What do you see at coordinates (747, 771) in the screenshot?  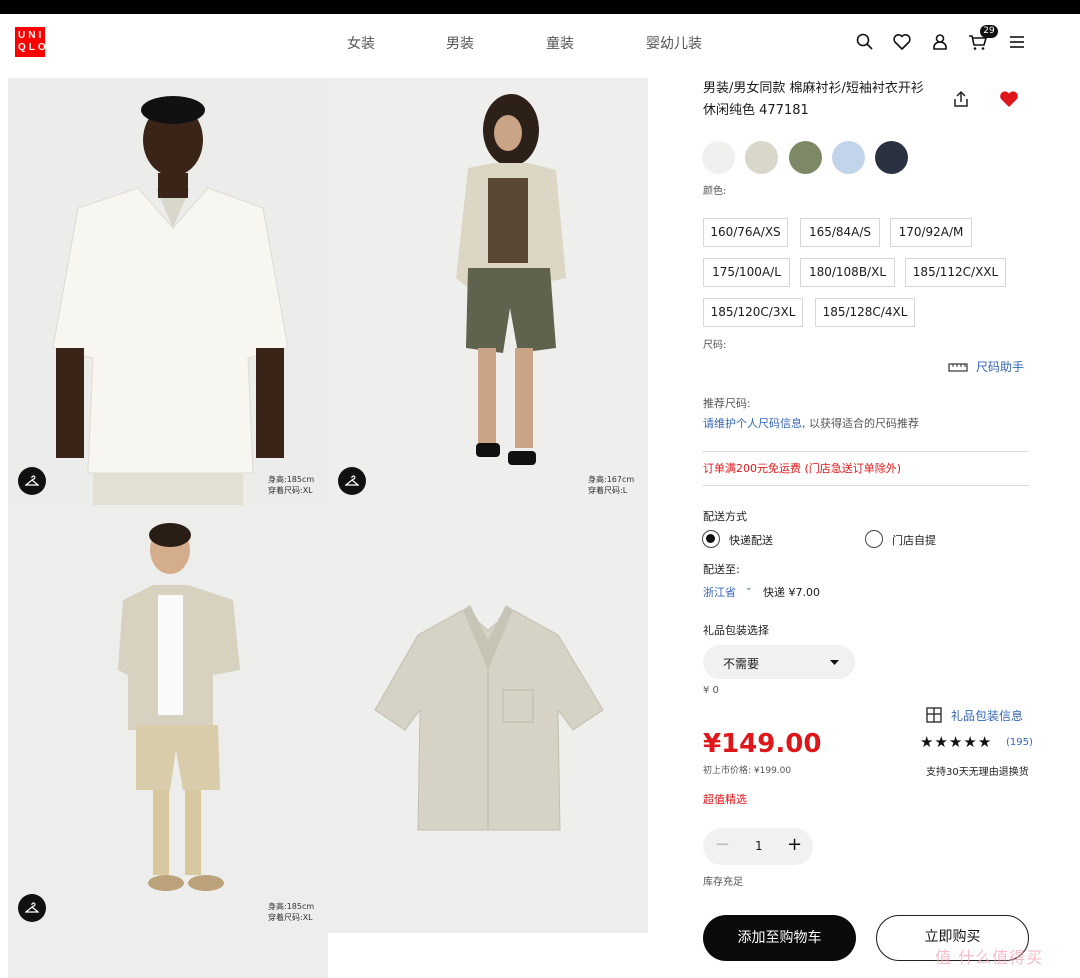 I see `original-price: 初上市价格: ¥199.00` at bounding box center [747, 771].